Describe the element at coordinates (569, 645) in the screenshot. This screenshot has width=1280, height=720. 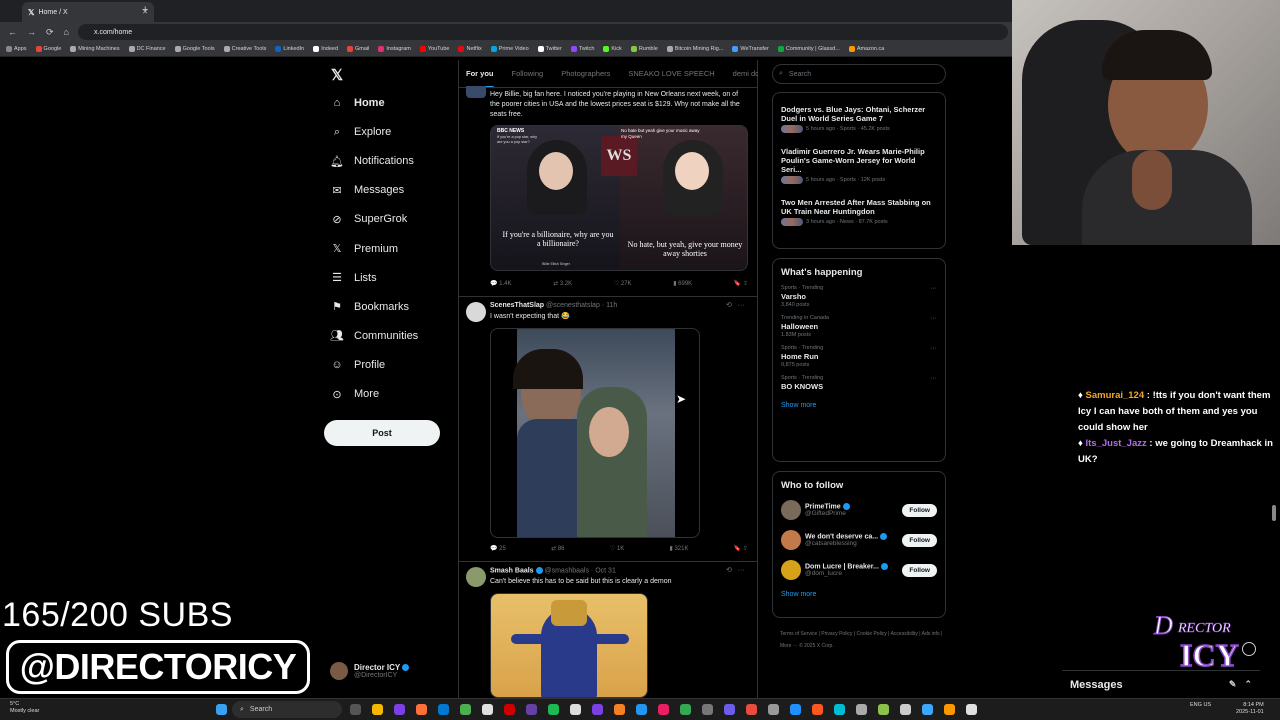
I see `tweet-image` at that location.